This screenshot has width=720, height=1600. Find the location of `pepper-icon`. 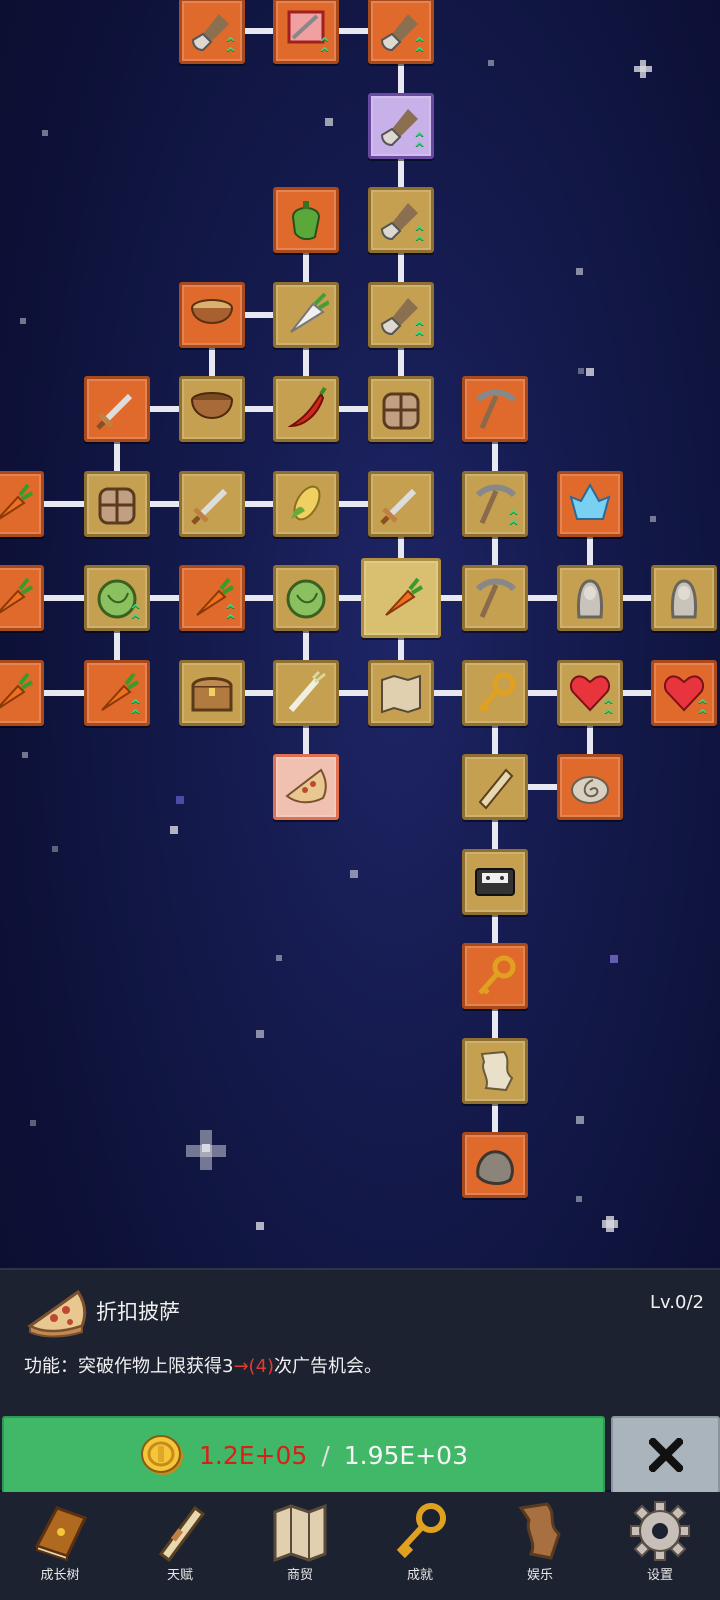

pepper-icon is located at coordinates (306, 221).